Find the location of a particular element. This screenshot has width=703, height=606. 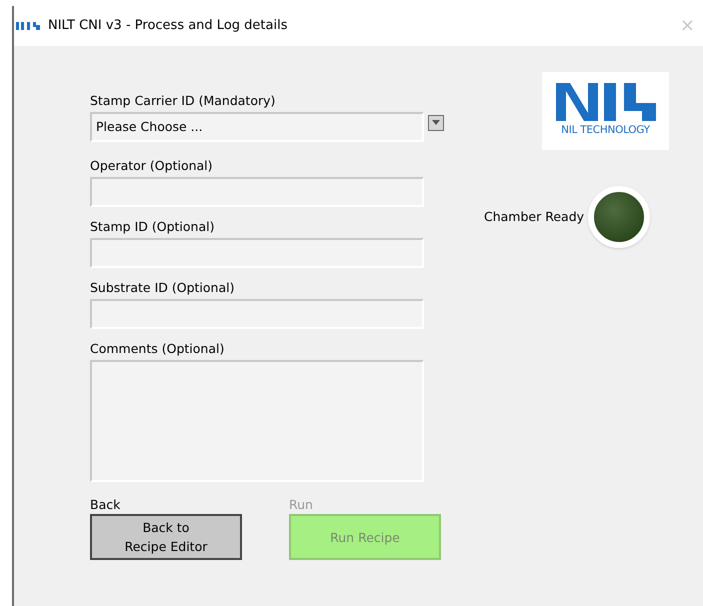

field-label: Comments (Optional) is located at coordinates (158, 349).